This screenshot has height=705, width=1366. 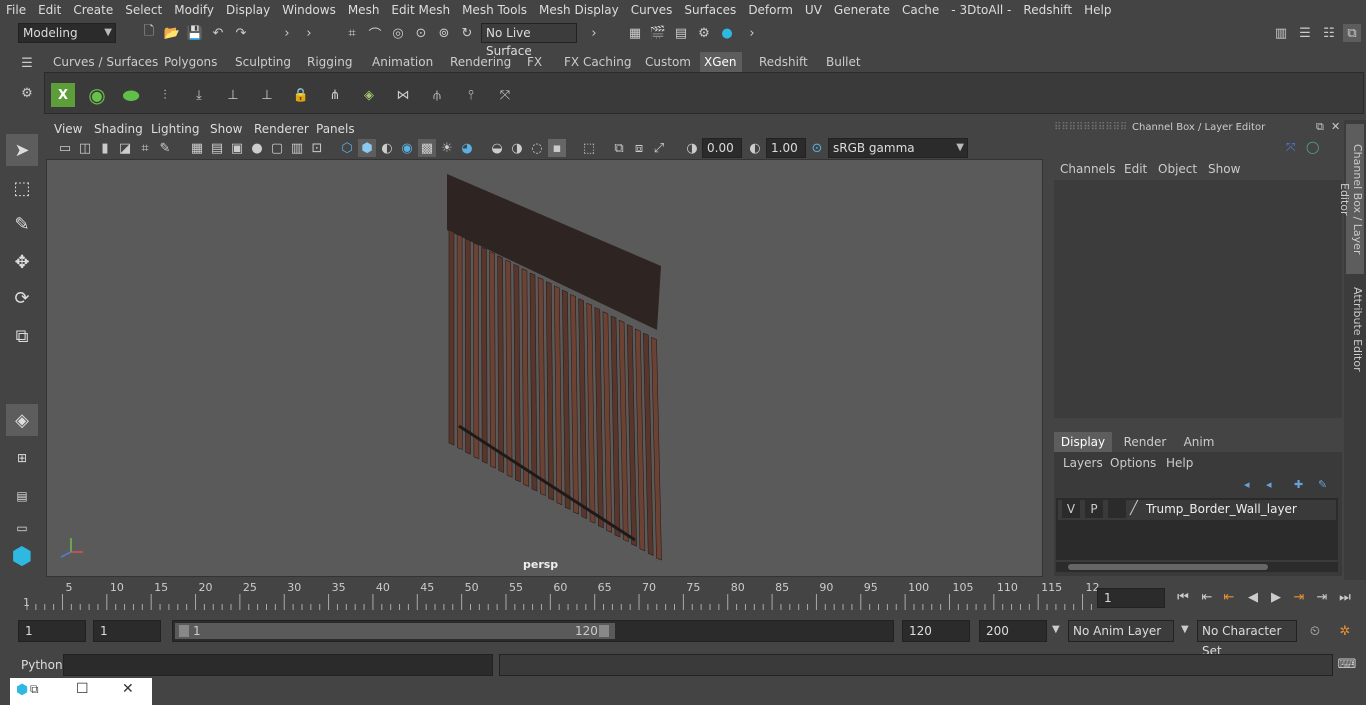 What do you see at coordinates (1177, 169) in the screenshot?
I see `object-menu: Object` at bounding box center [1177, 169].